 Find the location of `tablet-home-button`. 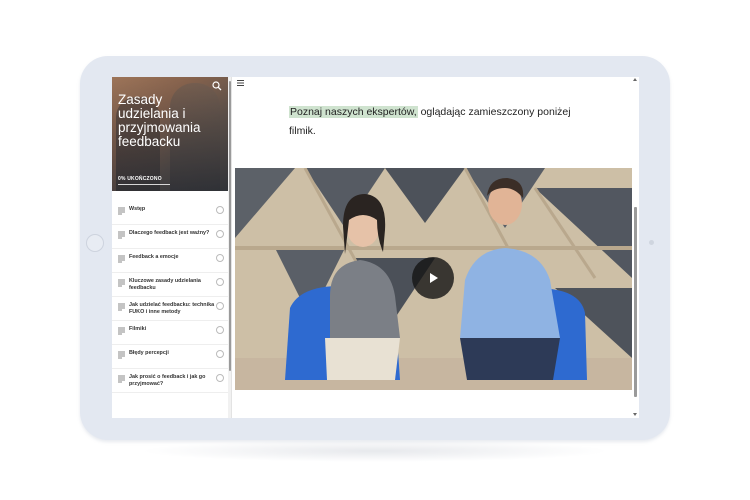

tablet-home-button is located at coordinates (95, 243).